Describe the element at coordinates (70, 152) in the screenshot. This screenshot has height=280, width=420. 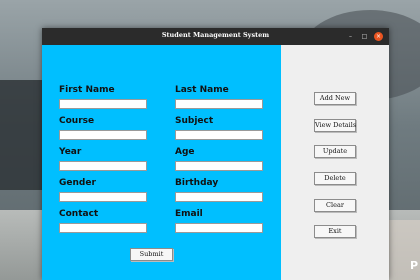
I see `year-label: Year` at that location.